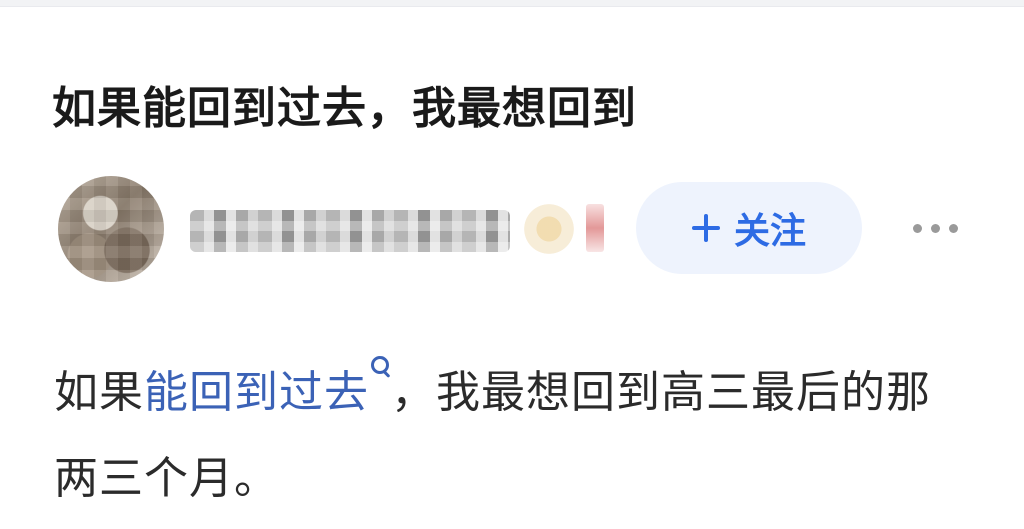 This screenshot has width=1024, height=529. Describe the element at coordinates (512, 3) in the screenshot. I see `top-divider` at that location.